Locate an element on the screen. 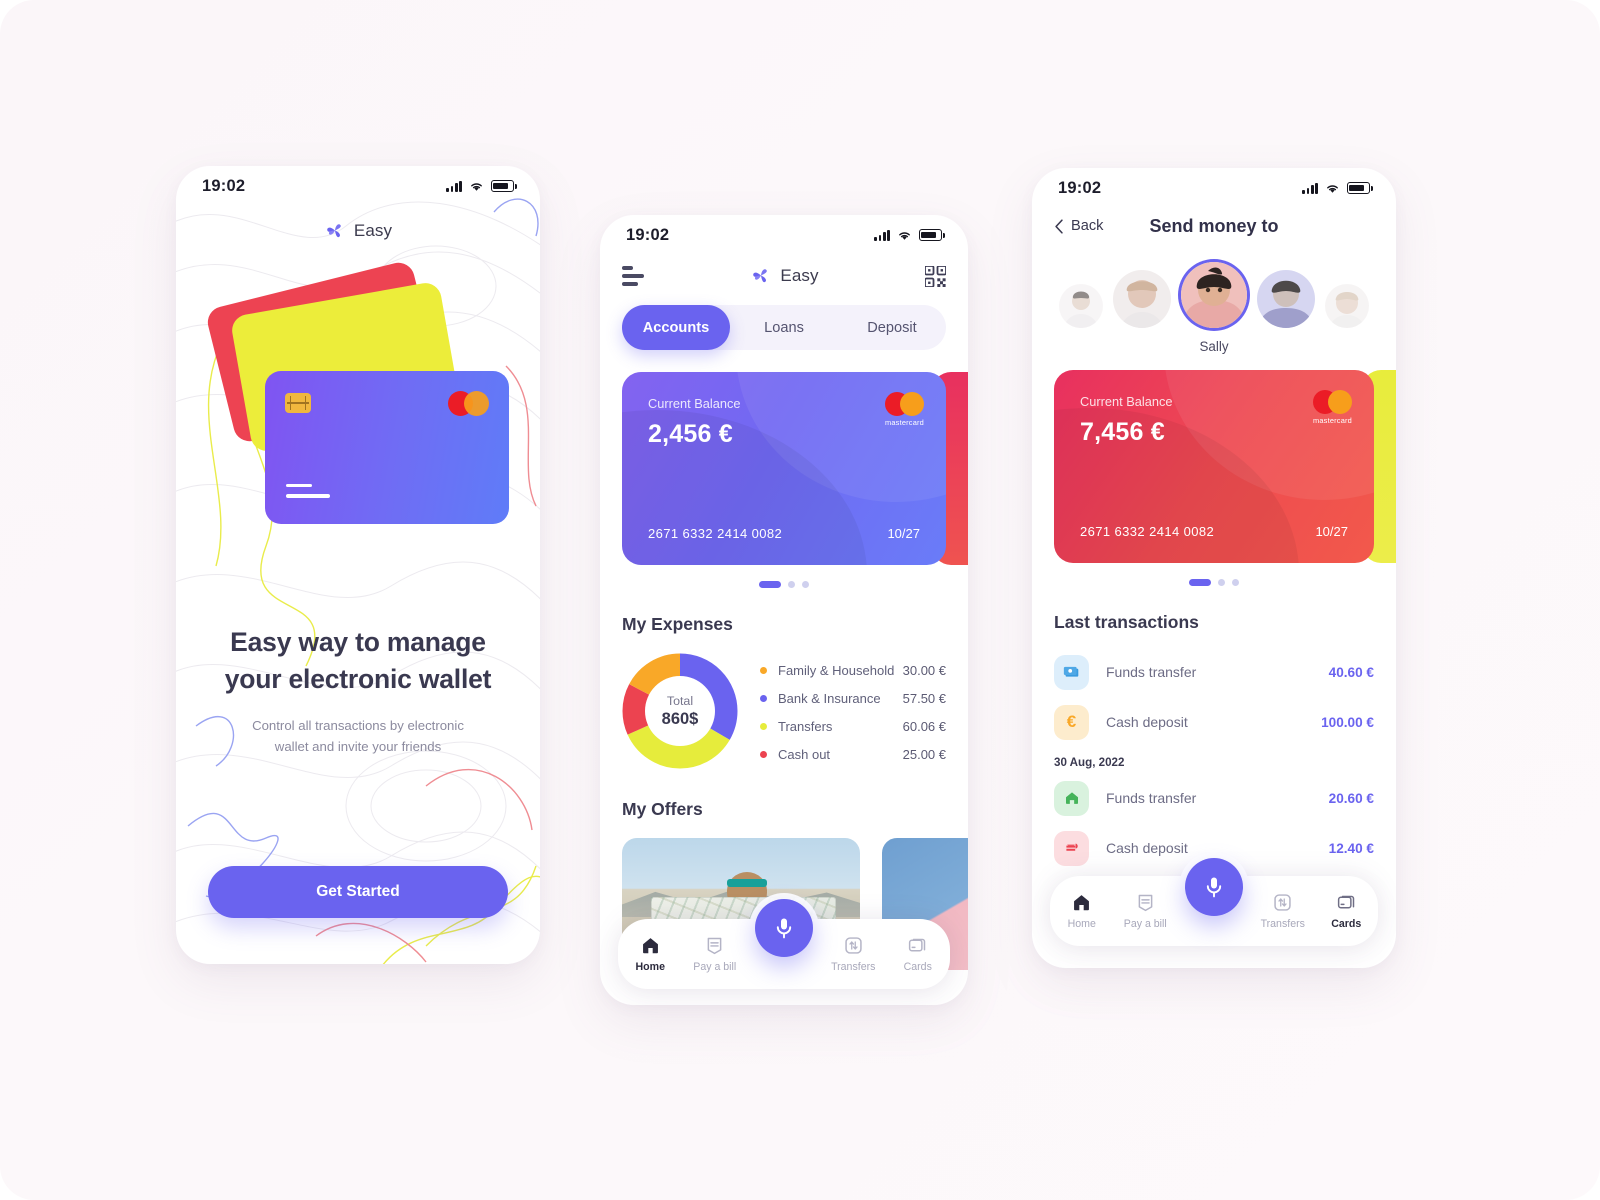 The width and height of the screenshot is (1600, 1200). expenses-donut-chart: Total 860$ is located at coordinates (680, 711).